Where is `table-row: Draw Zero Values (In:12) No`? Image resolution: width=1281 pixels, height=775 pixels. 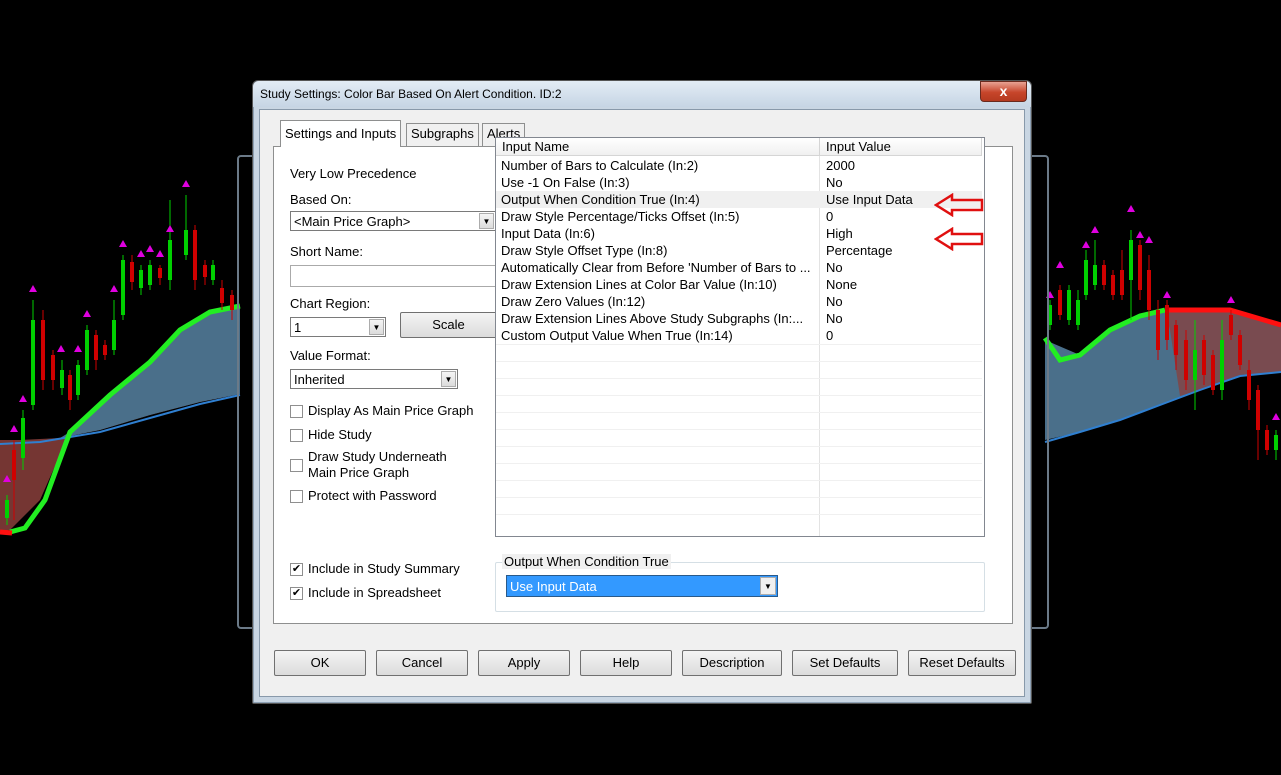 table-row: Draw Zero Values (In:12) No is located at coordinates (739, 301).